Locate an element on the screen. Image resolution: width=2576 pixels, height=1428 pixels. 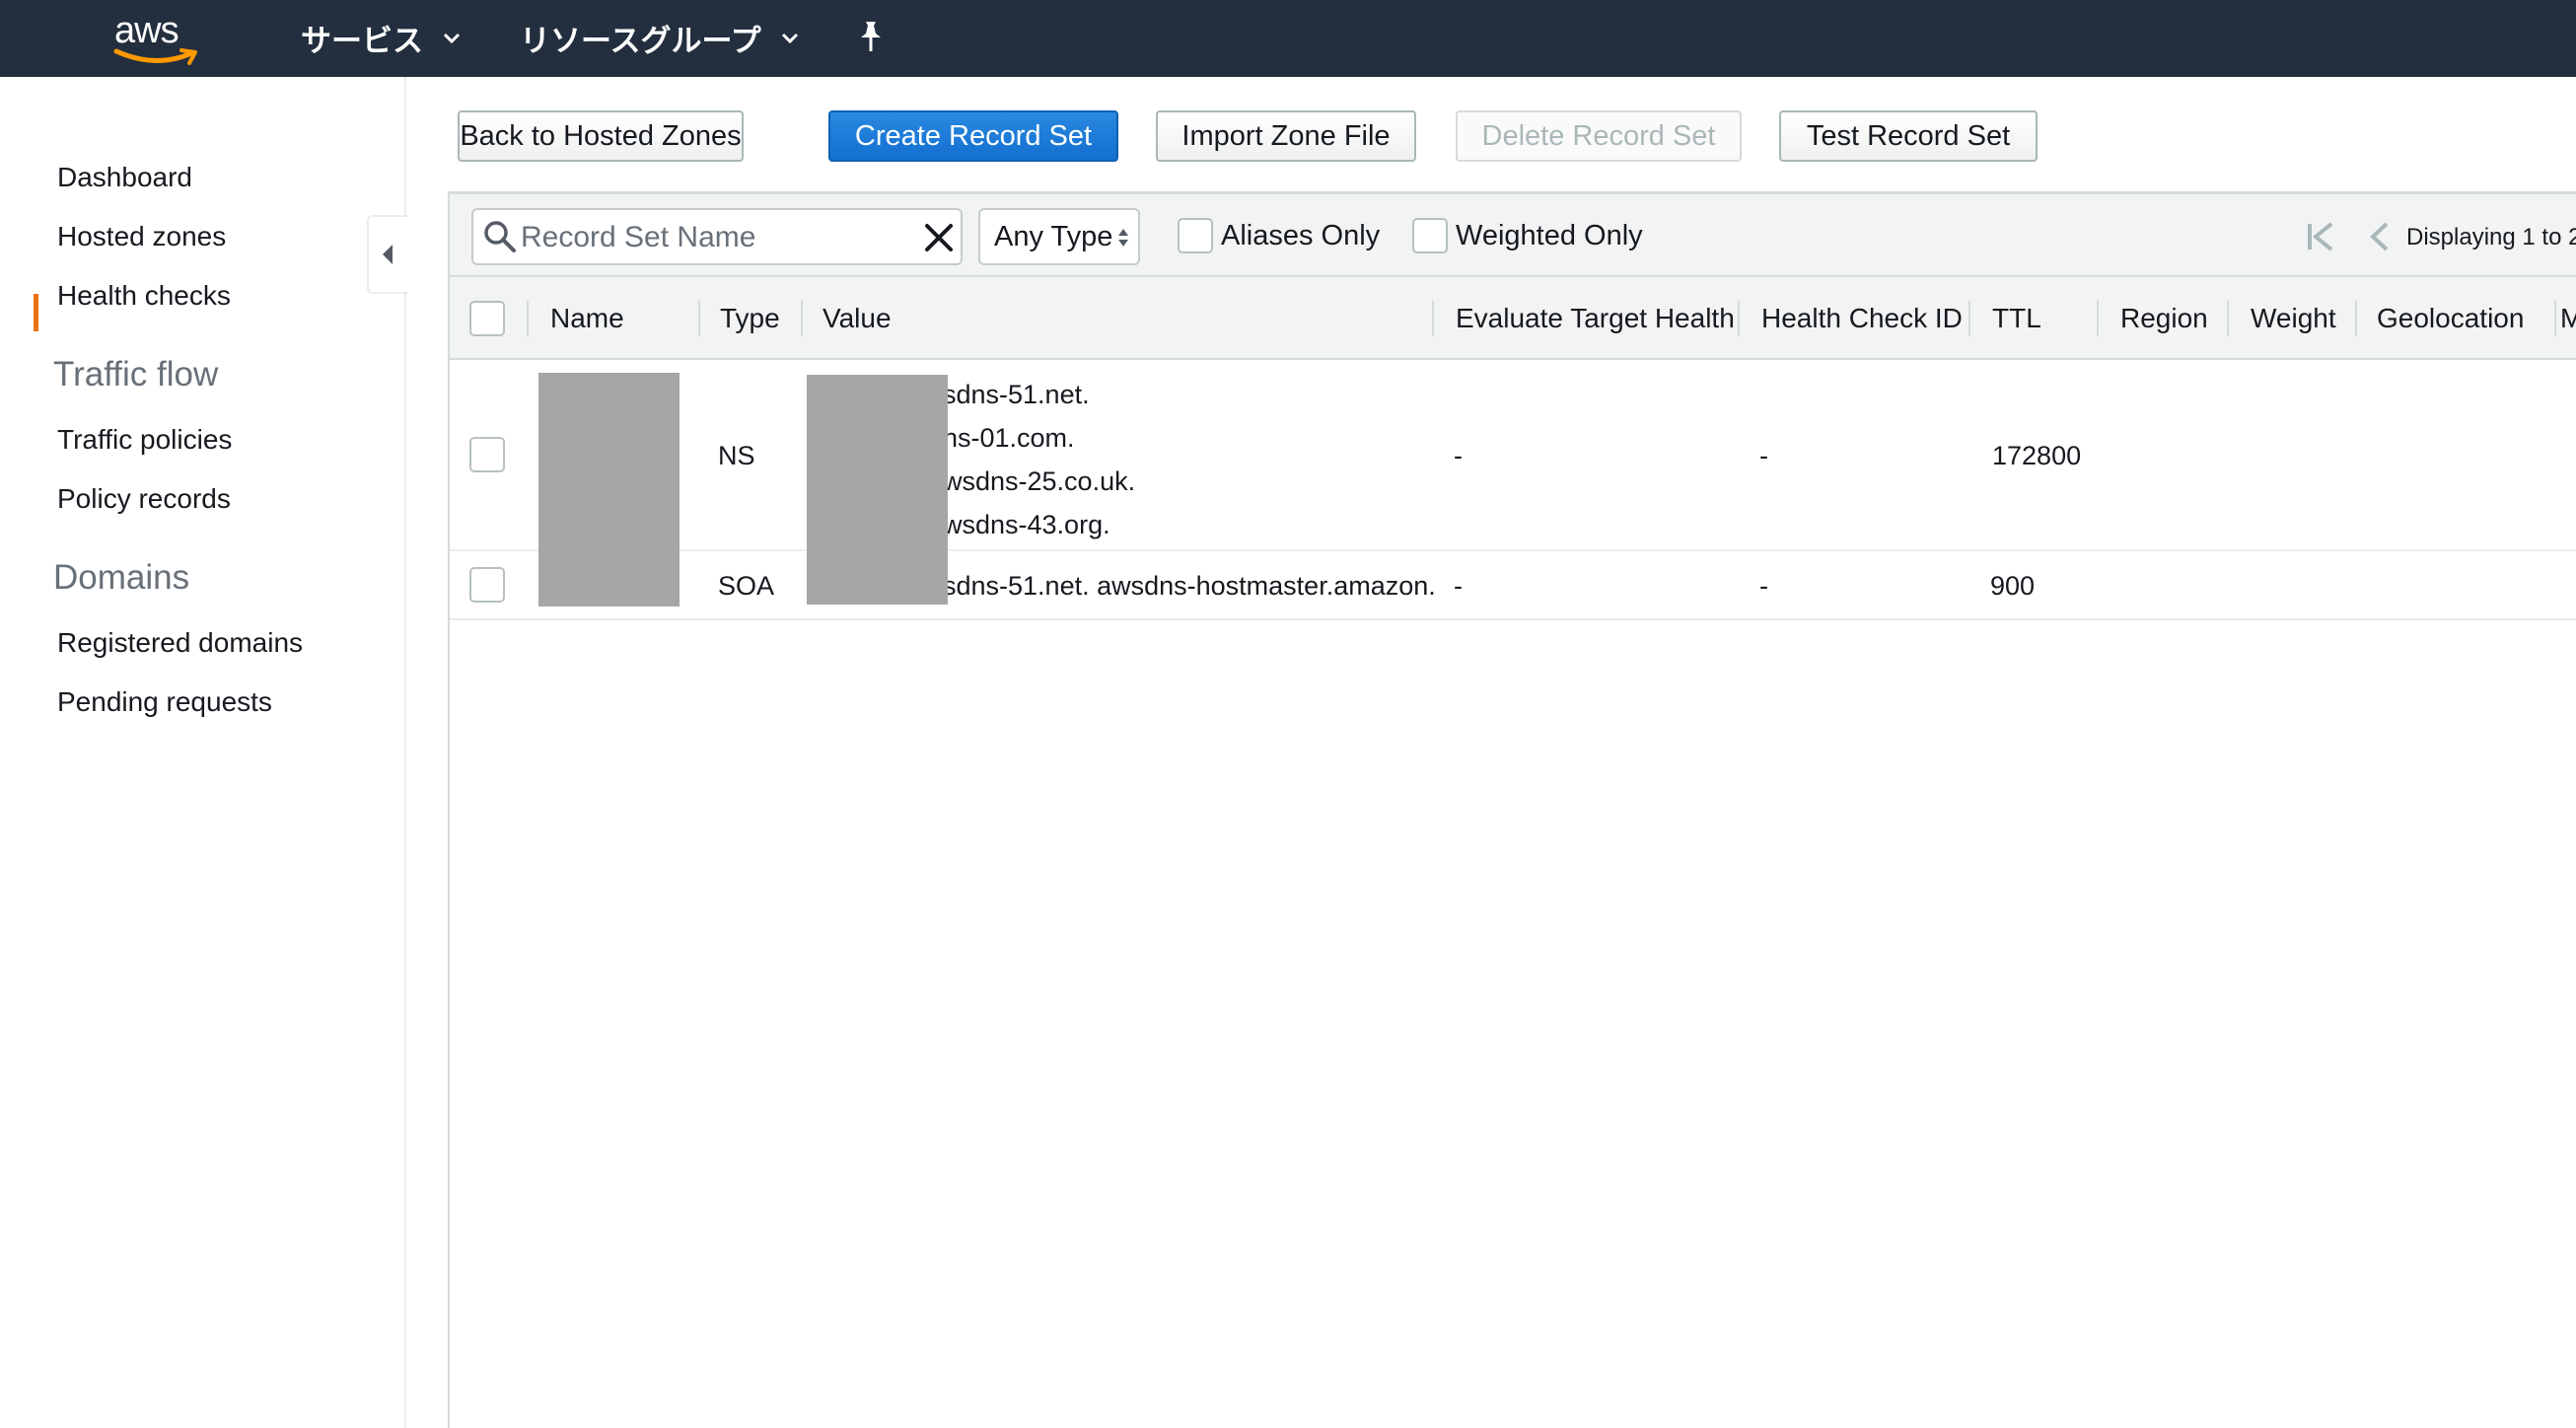
sidebar-item-health-checks: Health checks is located at coordinates (144, 296).